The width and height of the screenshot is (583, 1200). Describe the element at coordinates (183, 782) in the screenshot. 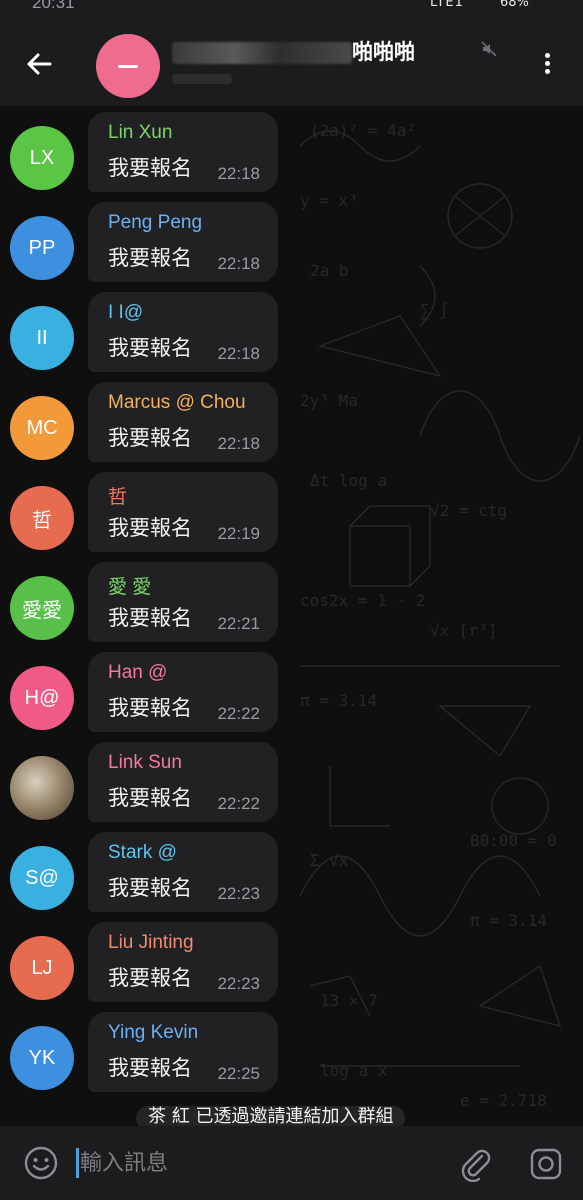

I see `message-bubble: Link Sun 我要報名 22:22` at that location.